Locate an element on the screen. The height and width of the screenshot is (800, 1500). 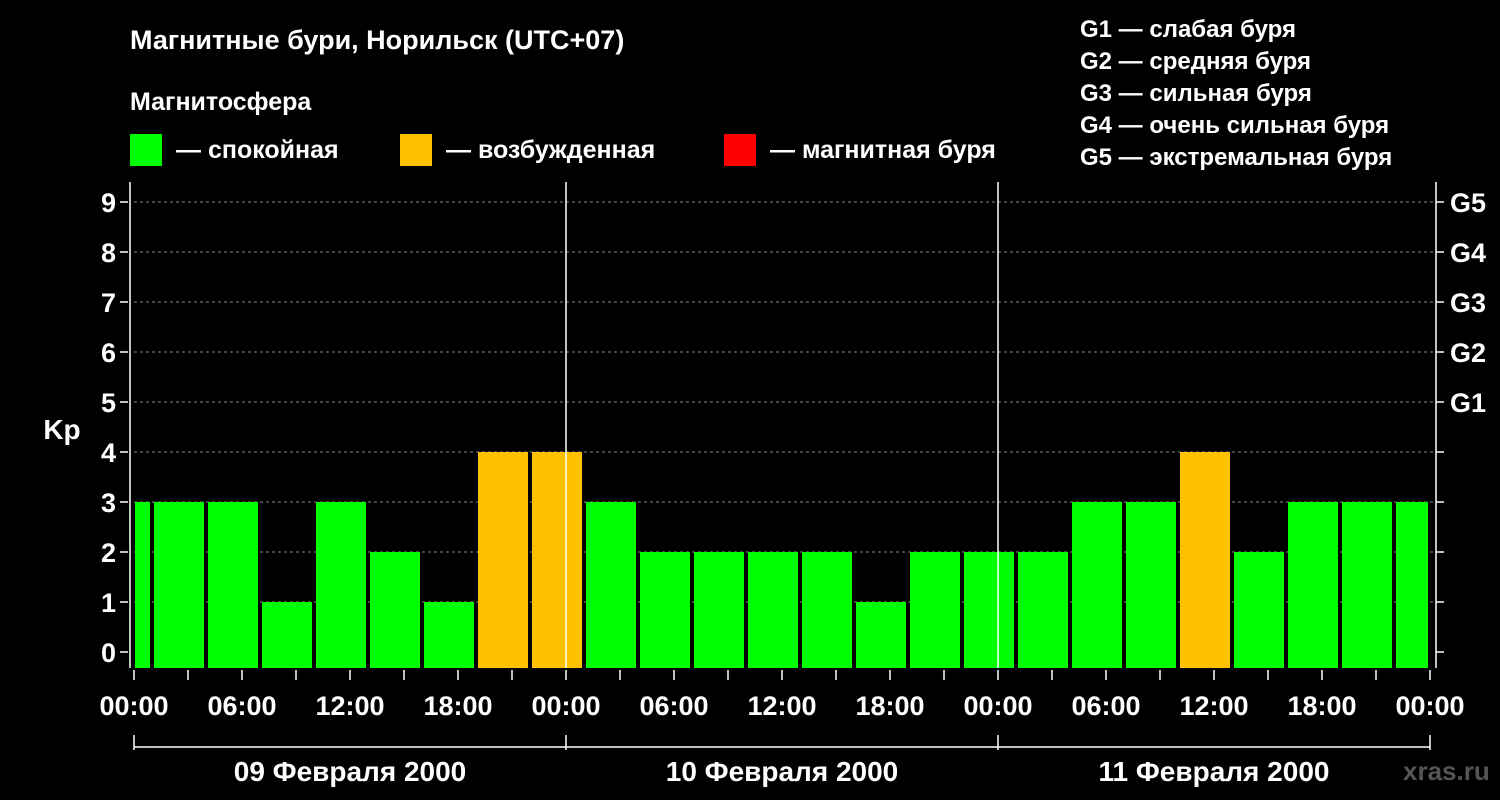
legend-swatch-storm is located at coordinates (740, 150).